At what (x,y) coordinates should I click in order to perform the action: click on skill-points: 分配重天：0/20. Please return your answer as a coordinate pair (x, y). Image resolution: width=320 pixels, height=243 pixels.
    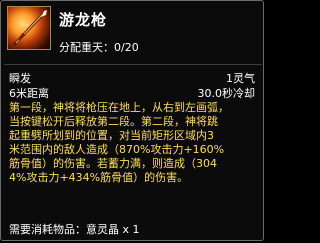
    Looking at the image, I should click on (99, 47).